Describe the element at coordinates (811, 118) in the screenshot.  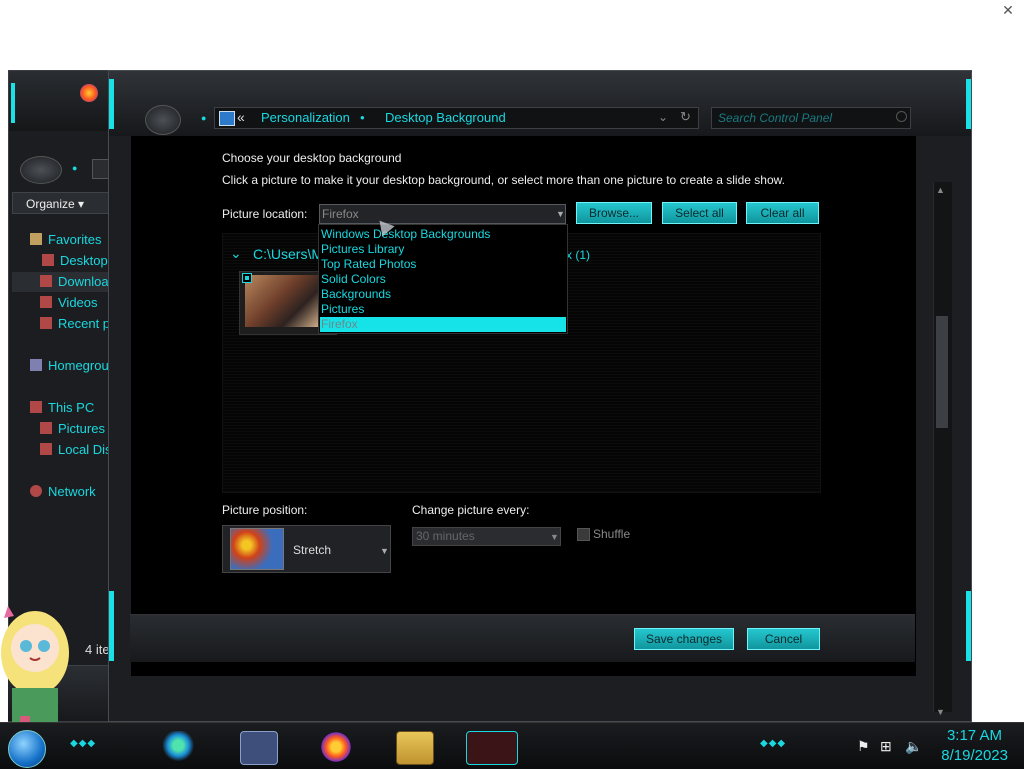
I see `search-input: Search Control Panel` at that location.